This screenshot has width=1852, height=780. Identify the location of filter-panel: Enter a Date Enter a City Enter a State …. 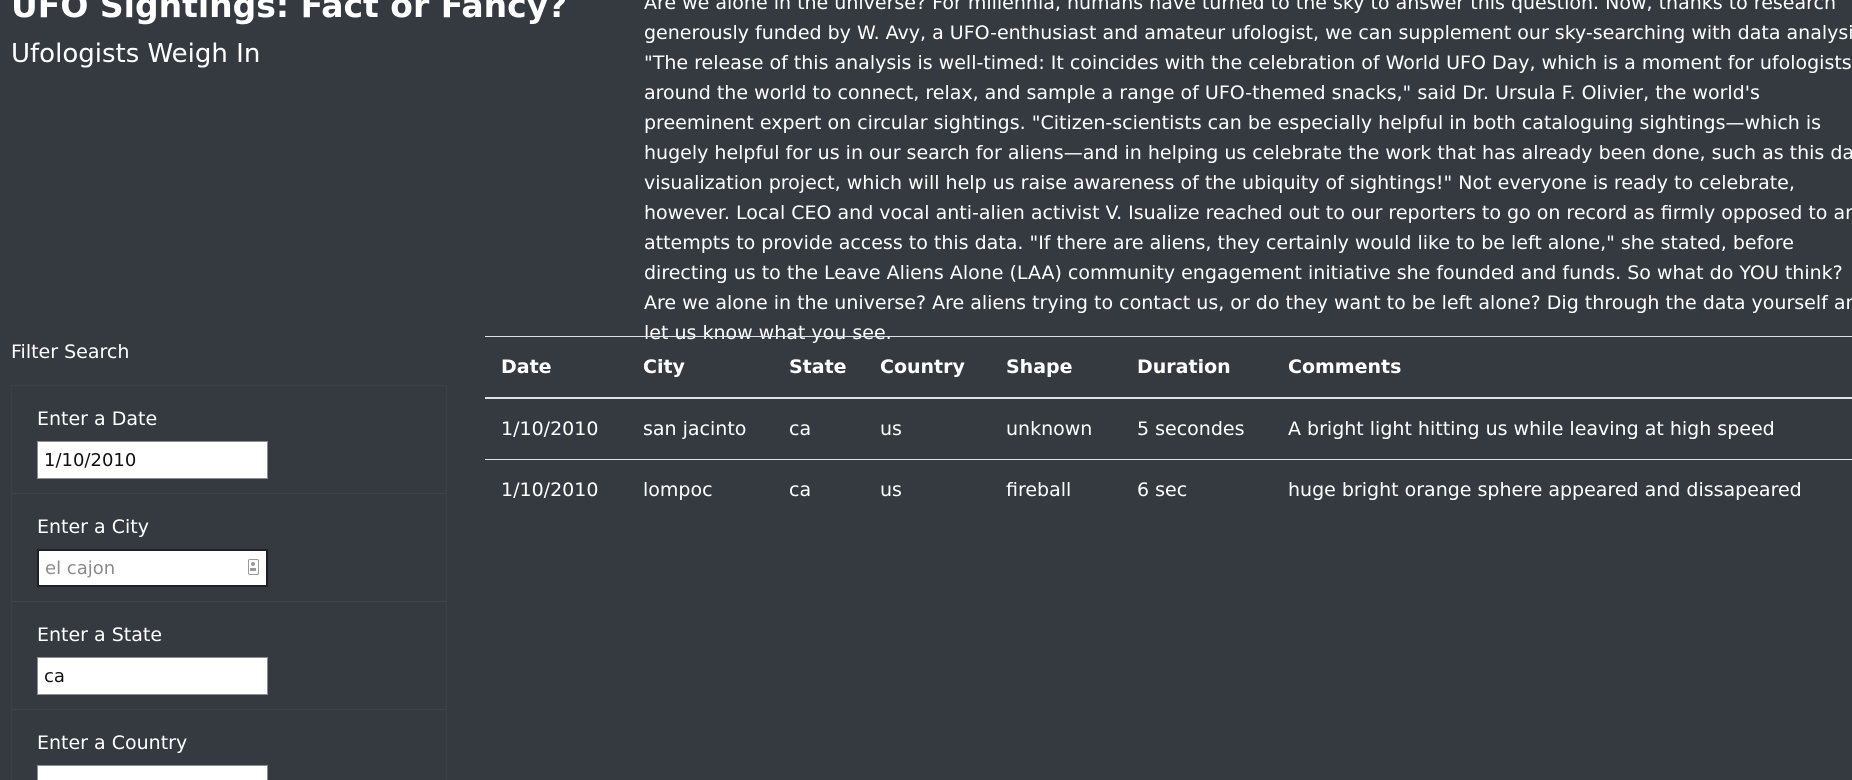
(229, 582).